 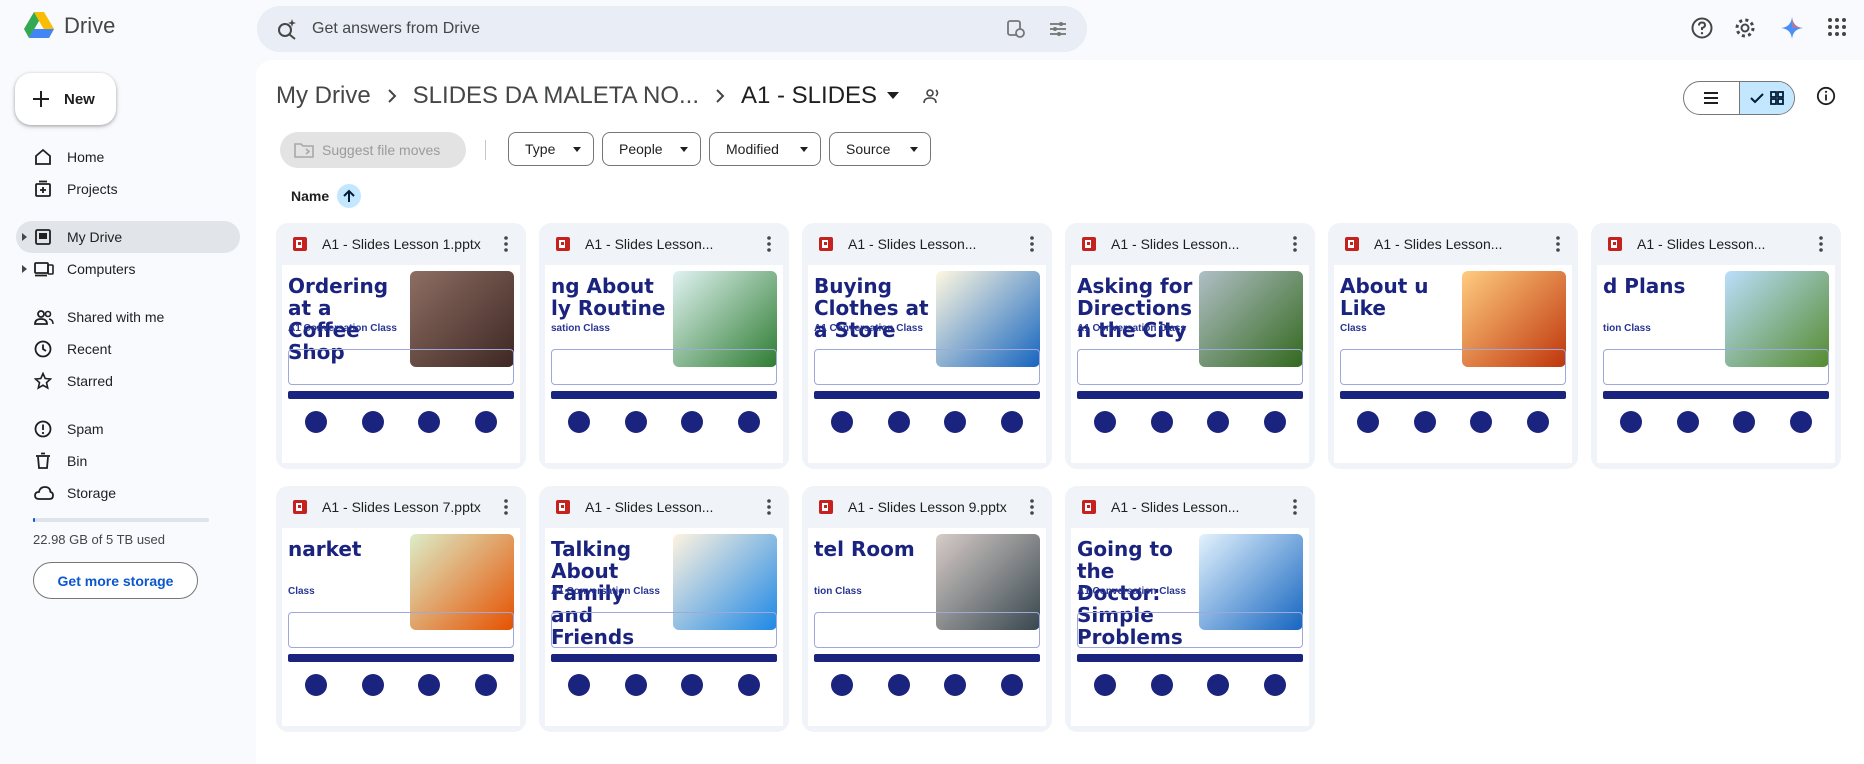 What do you see at coordinates (1702, 28) in the screenshot?
I see `help-icon` at bounding box center [1702, 28].